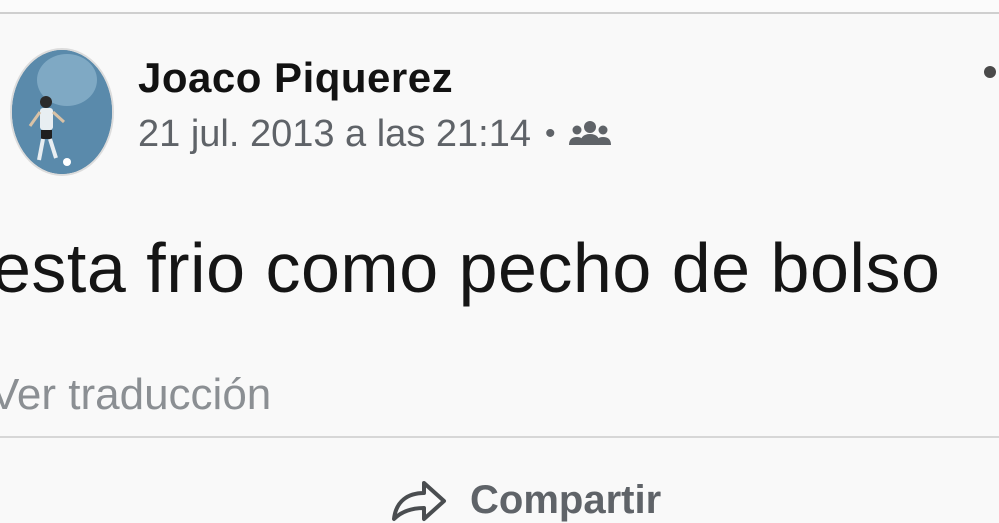 This screenshot has width=999, height=523. I want to click on actions-divider, so click(499, 437).